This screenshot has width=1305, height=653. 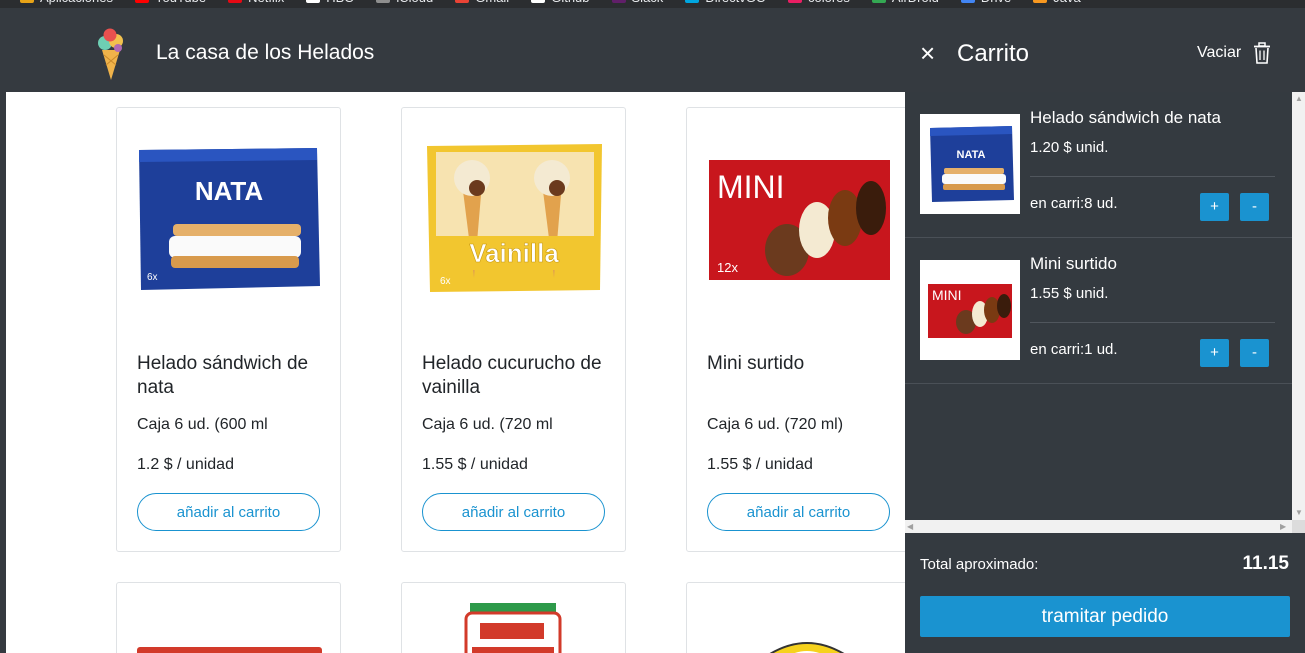 I want to click on product-description: Caja 6 ud. (720 ml), so click(x=775, y=424).